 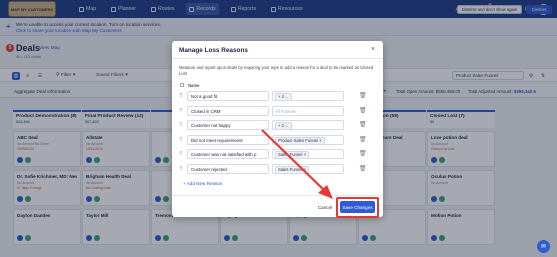 I want to click on arrow-shaft, so click(x=293, y=160).